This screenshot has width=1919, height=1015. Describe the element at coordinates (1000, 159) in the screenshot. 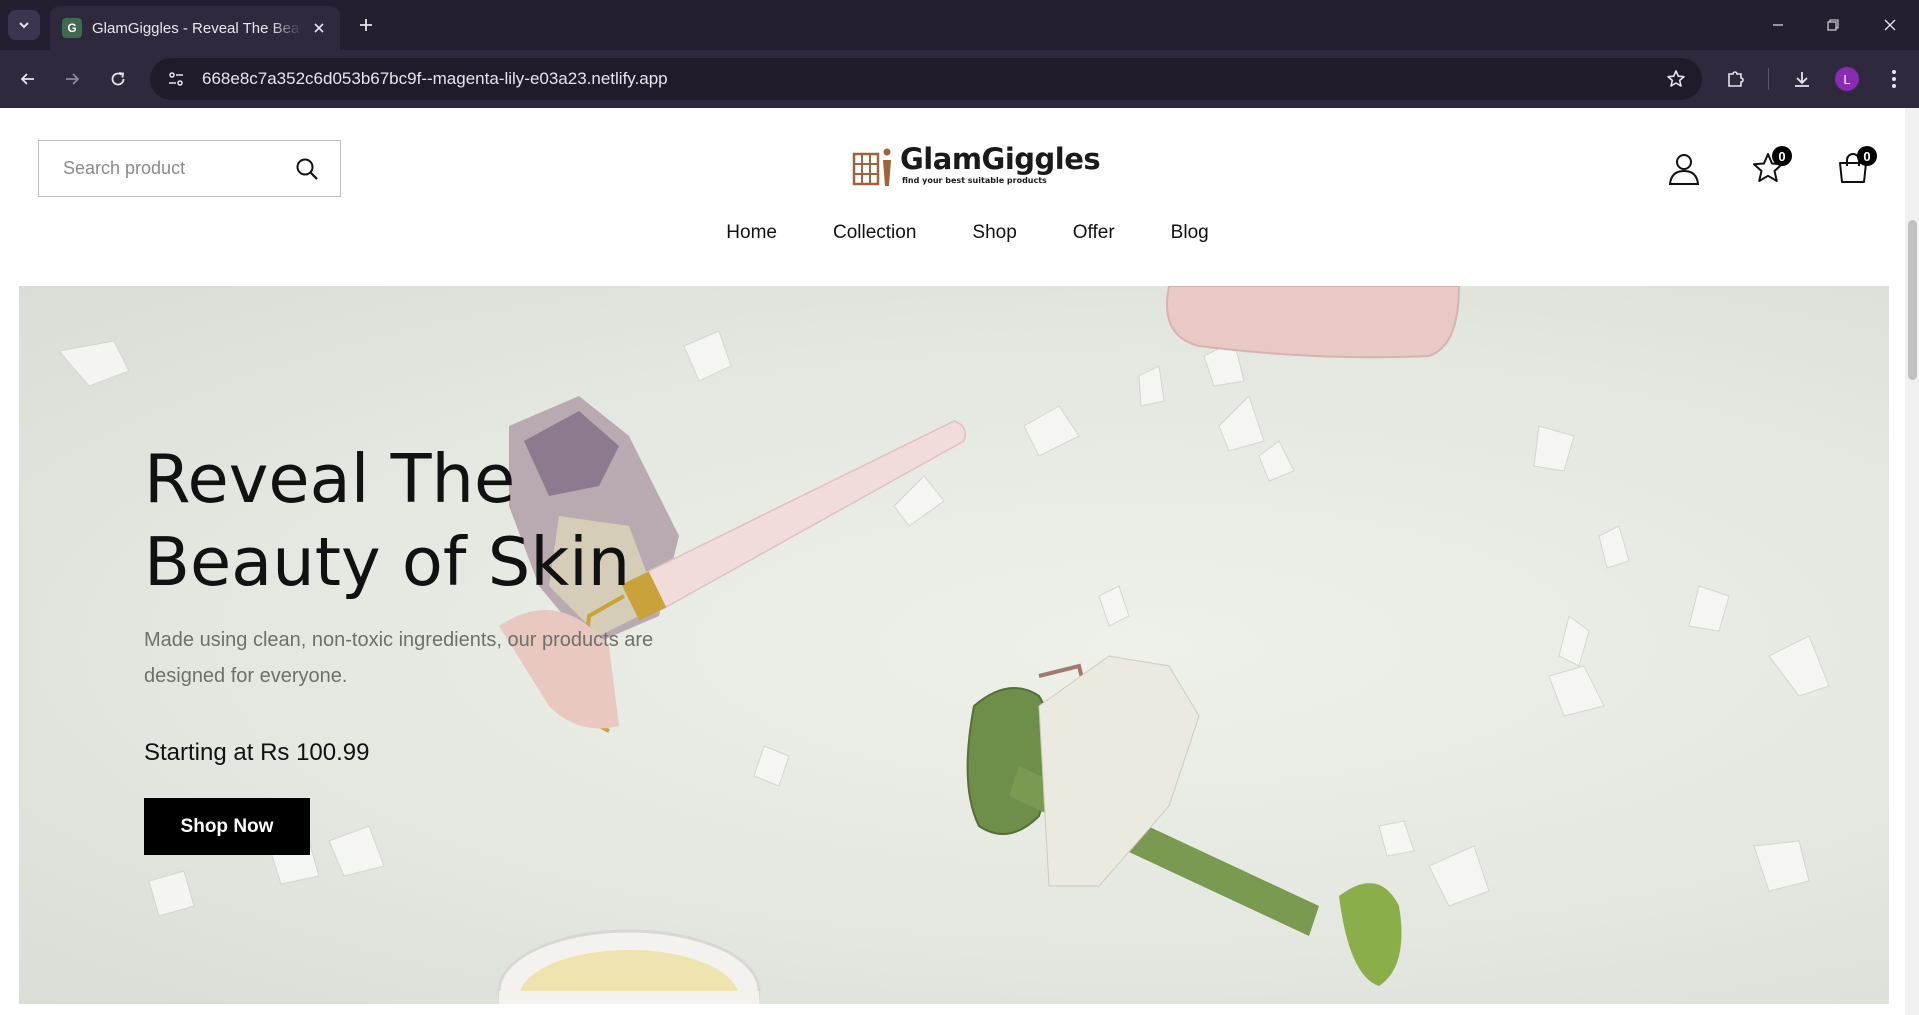

I see `logo-name: GlamGiggles` at that location.